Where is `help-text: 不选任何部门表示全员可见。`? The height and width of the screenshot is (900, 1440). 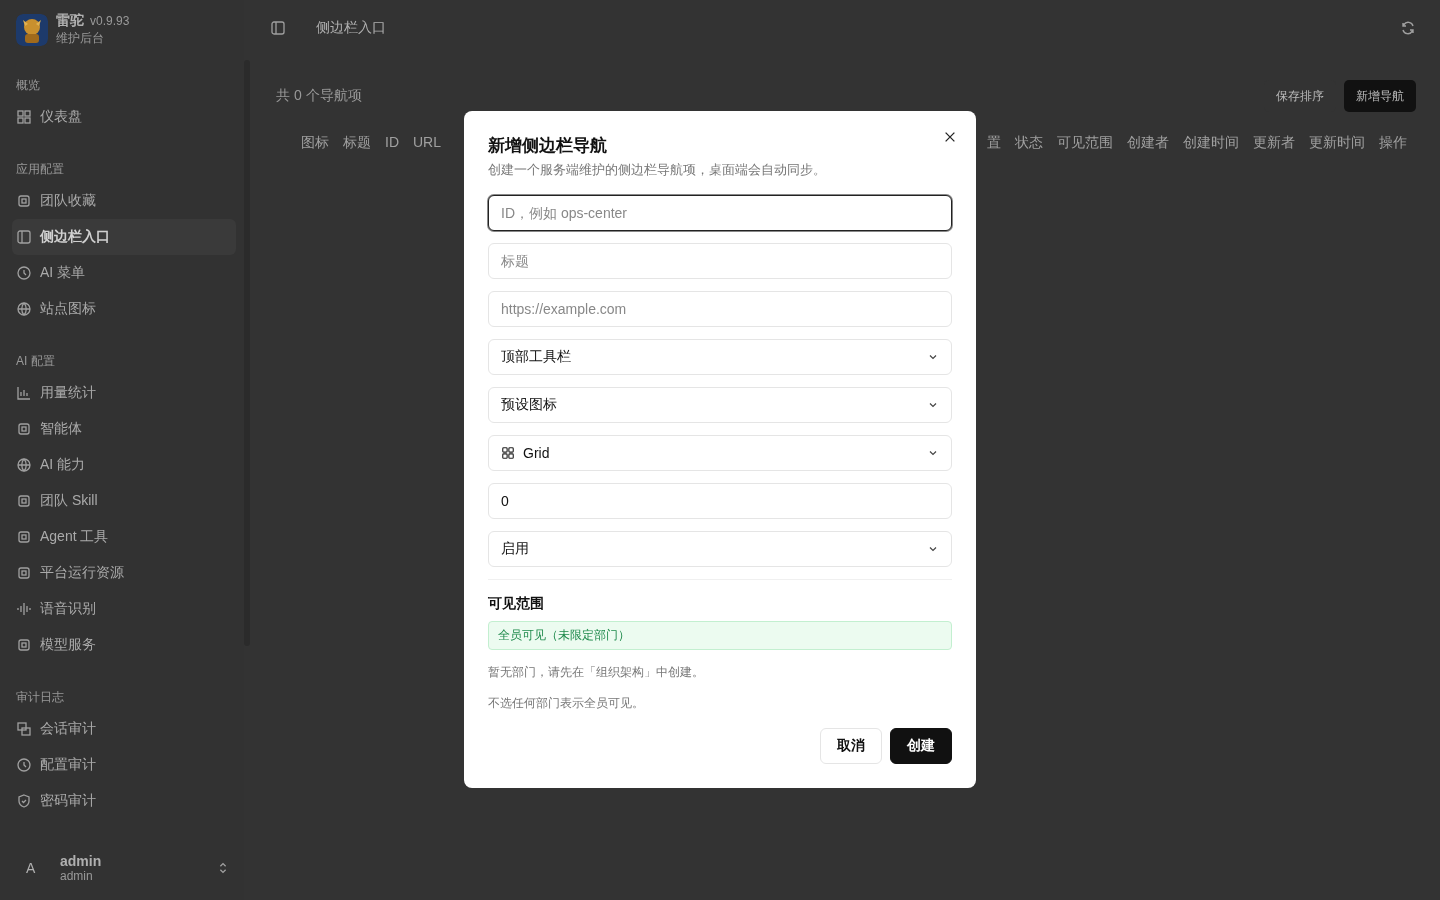 help-text: 不选任何部门表示全员可见。 is located at coordinates (566, 703).